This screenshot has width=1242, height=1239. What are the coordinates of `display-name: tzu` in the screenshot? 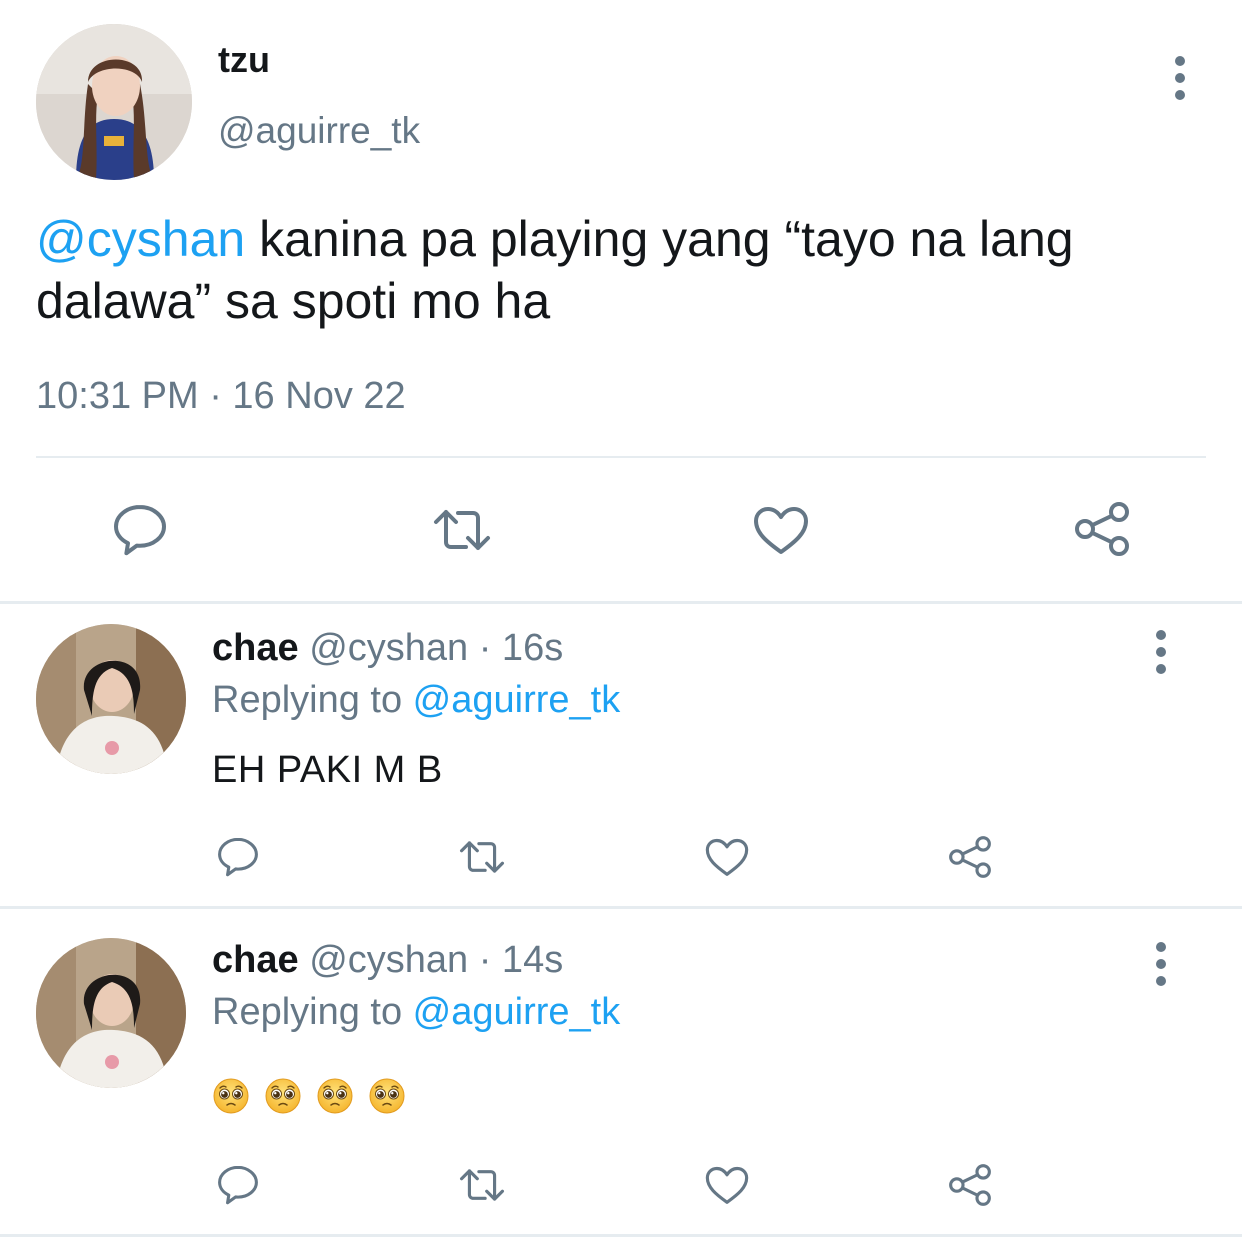 It's located at (244, 60).